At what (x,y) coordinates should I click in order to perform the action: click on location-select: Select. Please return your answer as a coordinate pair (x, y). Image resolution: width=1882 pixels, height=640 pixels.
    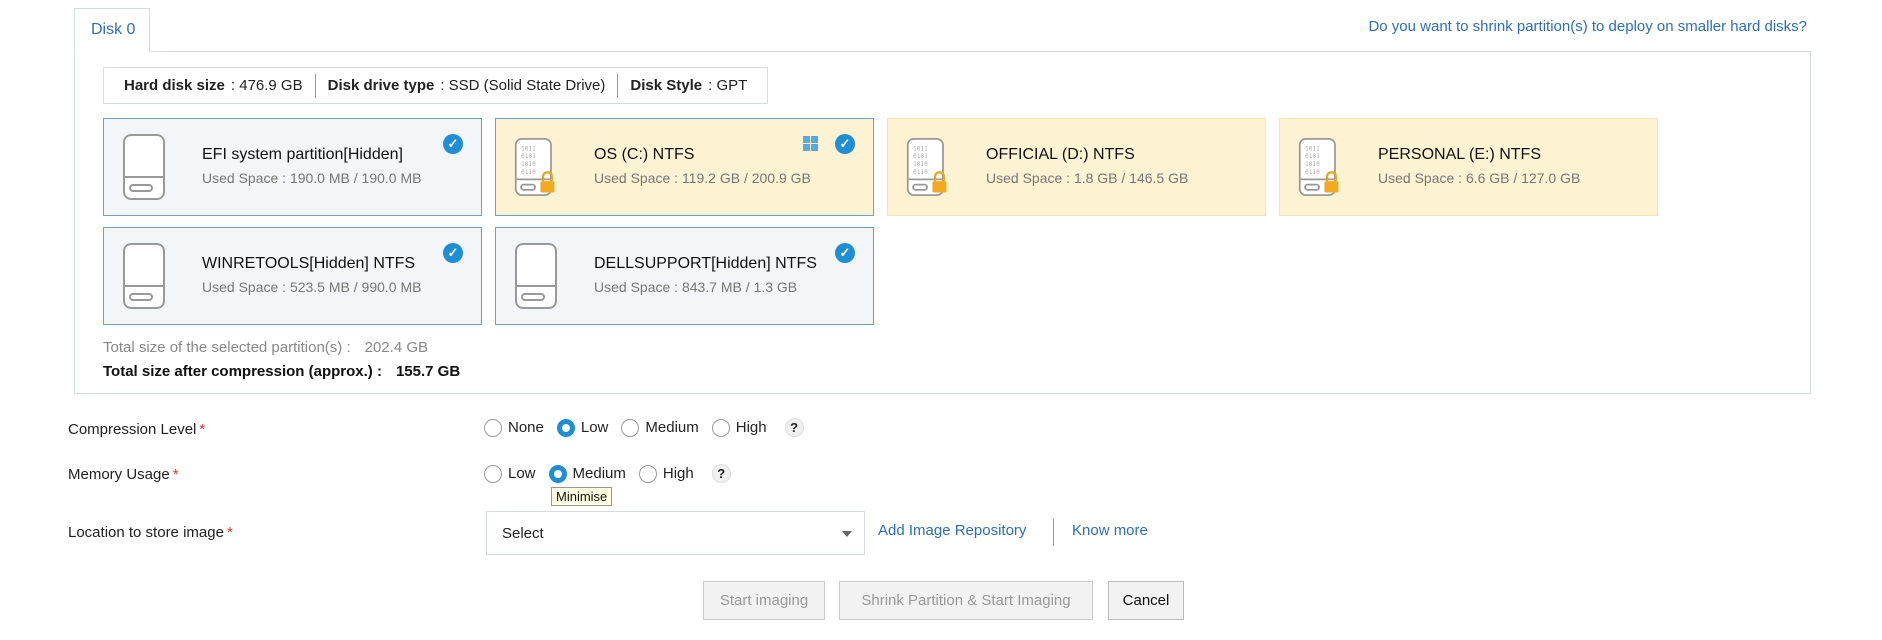
    Looking at the image, I should click on (675, 533).